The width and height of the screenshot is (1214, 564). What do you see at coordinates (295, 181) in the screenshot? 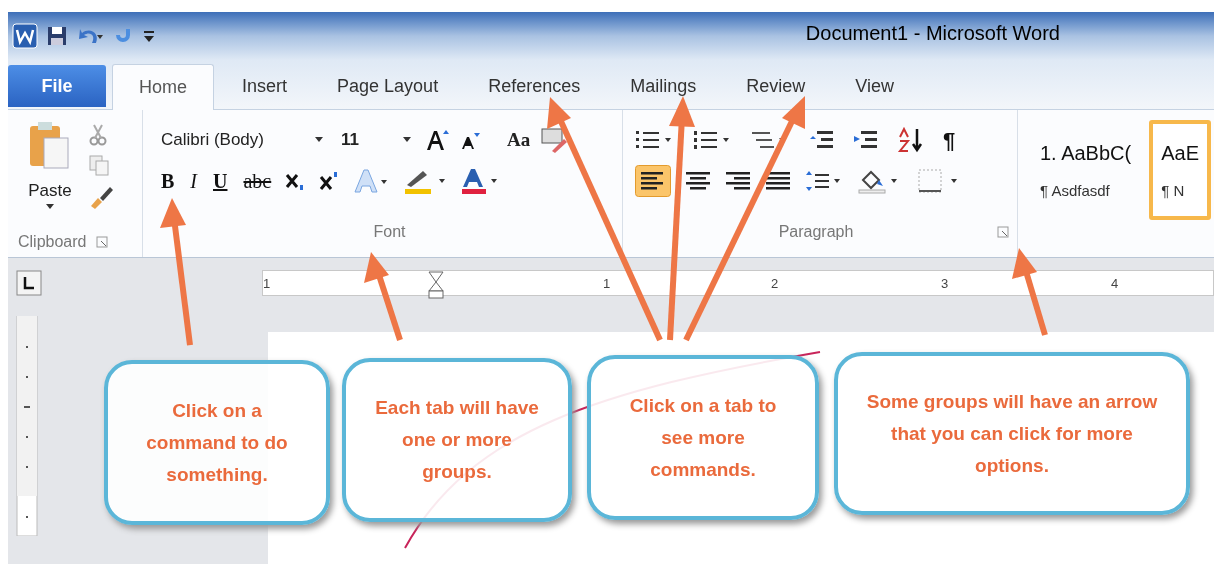
I see `subscript-icon` at bounding box center [295, 181].